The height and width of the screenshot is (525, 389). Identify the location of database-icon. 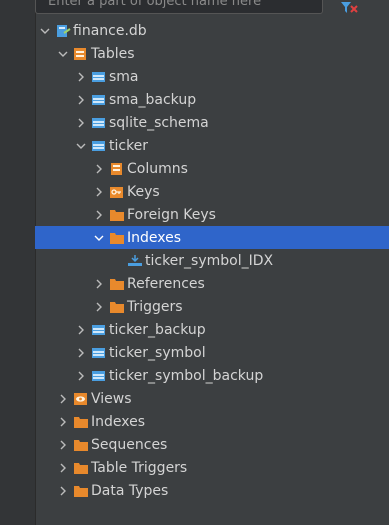
(63, 31).